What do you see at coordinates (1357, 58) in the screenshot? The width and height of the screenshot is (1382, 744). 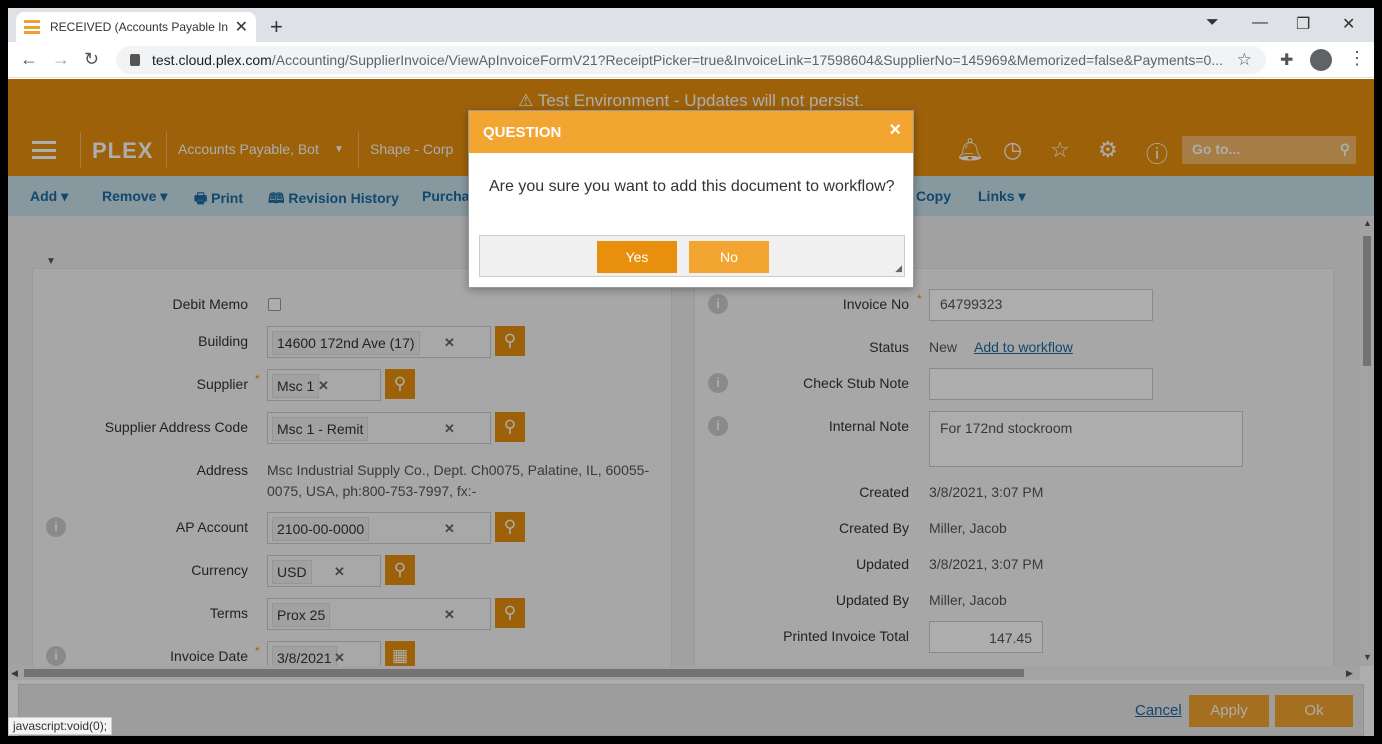 I see `browser-menu-icon: ⋮` at bounding box center [1357, 58].